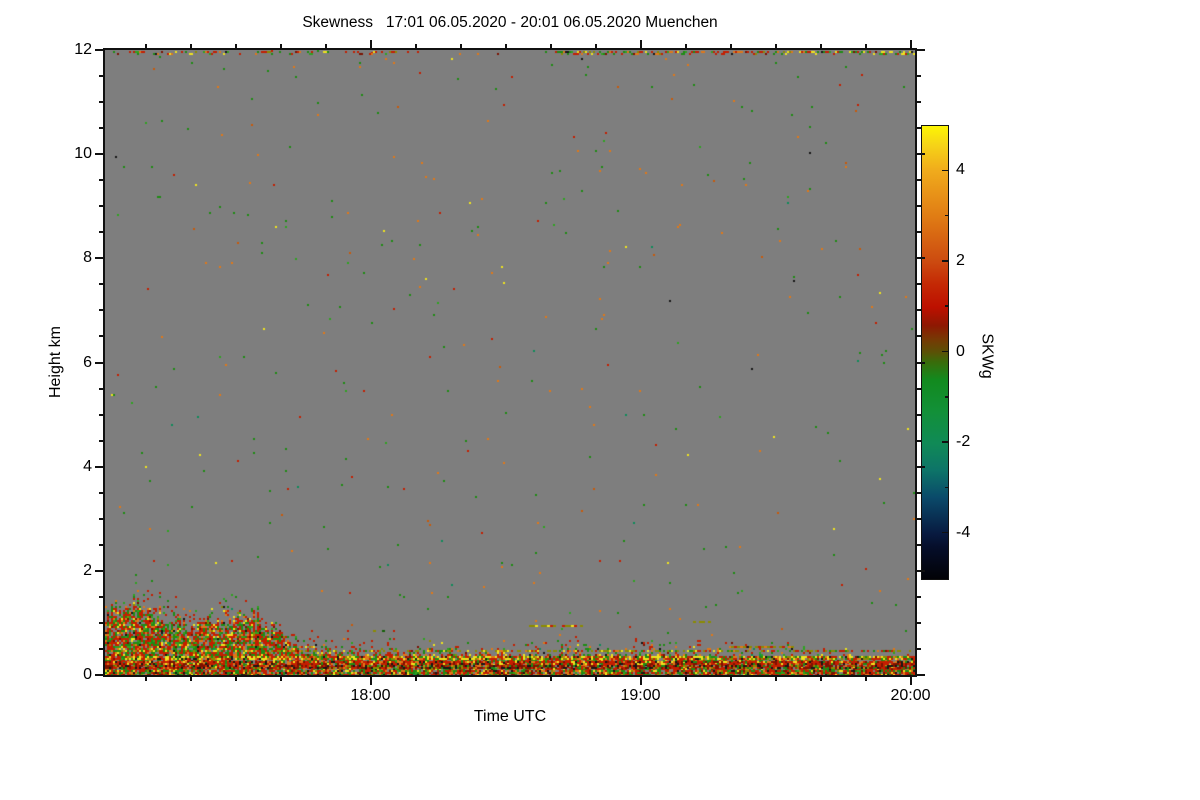  What do you see at coordinates (87, 258) in the screenshot?
I see `y-tick-label: 8` at bounding box center [87, 258].